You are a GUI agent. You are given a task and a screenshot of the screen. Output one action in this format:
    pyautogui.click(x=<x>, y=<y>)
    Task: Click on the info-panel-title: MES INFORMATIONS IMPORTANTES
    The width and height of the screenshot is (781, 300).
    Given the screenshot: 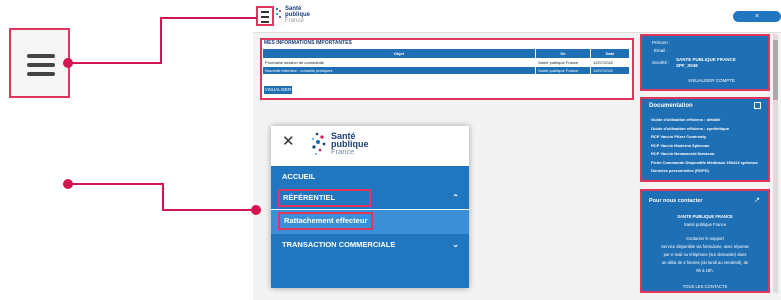 What is the action you would take?
    pyautogui.click(x=308, y=43)
    